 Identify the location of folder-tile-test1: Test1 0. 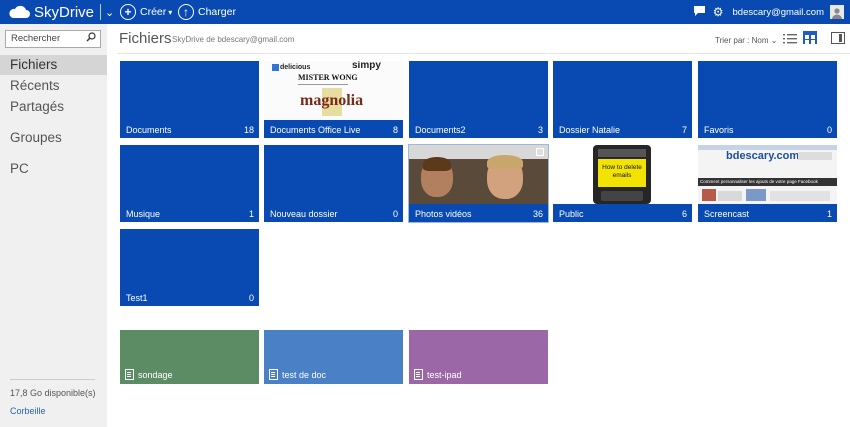
(189, 267).